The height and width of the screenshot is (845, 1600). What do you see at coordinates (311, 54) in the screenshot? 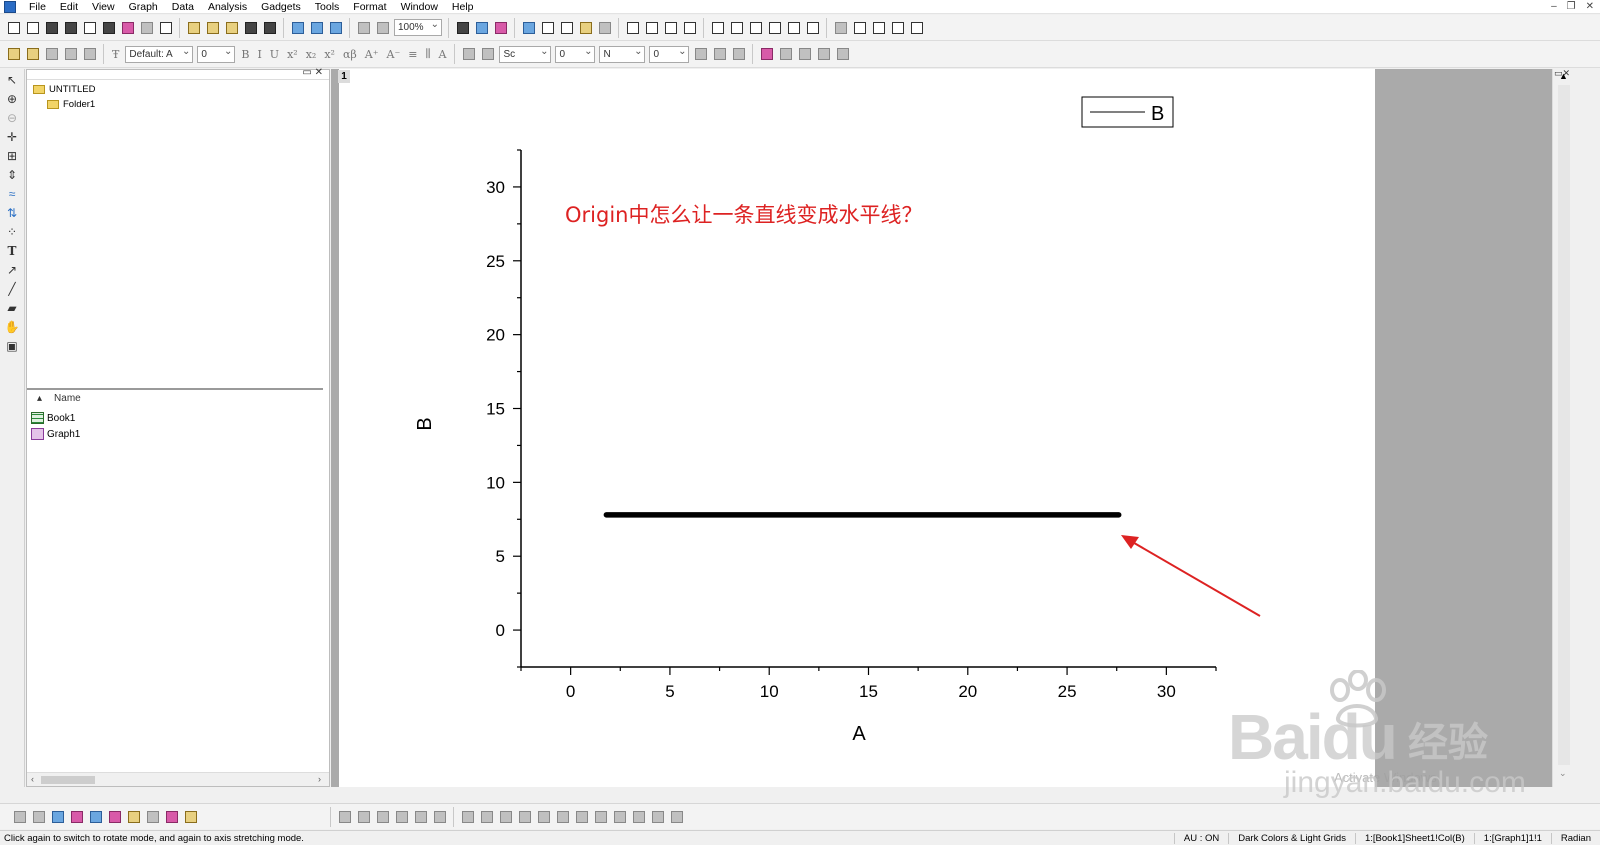
I see `subscript-icon: x₂` at bounding box center [311, 54].